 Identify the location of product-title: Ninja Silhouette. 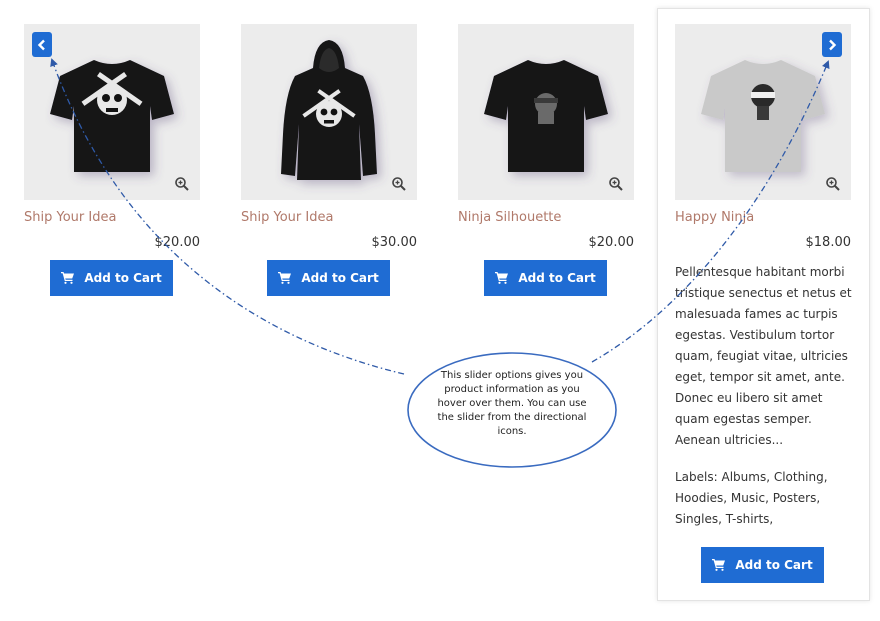
(509, 217).